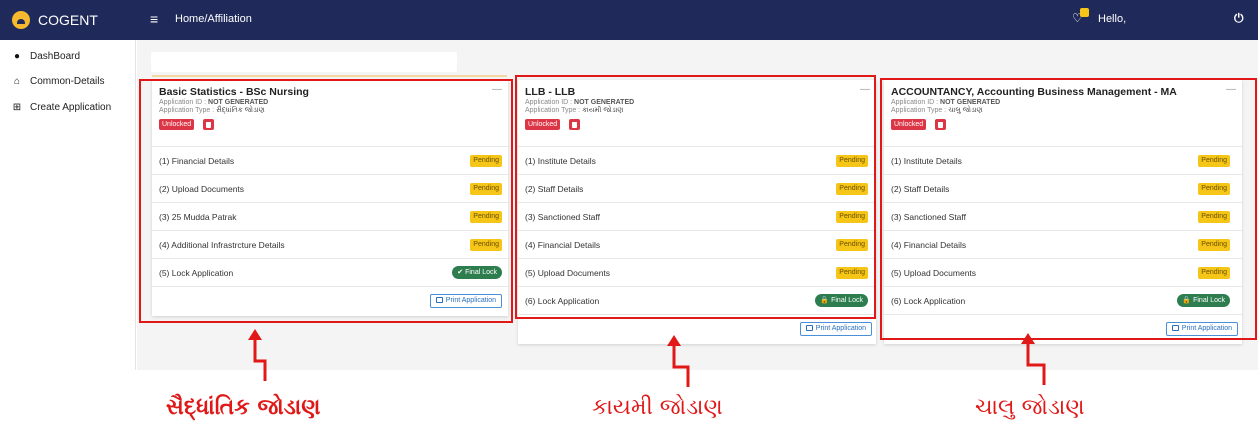 Image resolution: width=1258 pixels, height=436 pixels. I want to click on sidebar-item-create-application: ⊞ Create Application, so click(61, 107).